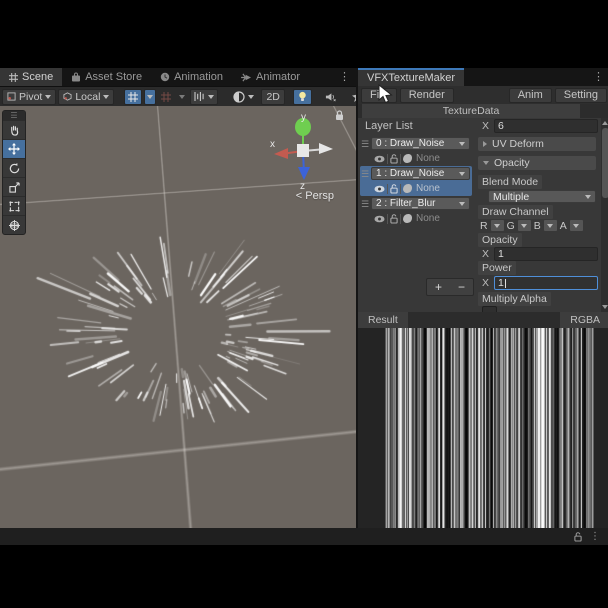 The width and height of the screenshot is (608, 608). I want to click on channel-selectors: R G B A, so click(538, 225).